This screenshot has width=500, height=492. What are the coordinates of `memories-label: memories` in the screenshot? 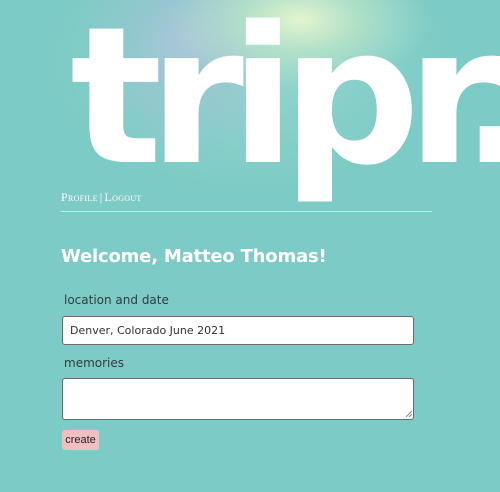 It's located at (94, 363).